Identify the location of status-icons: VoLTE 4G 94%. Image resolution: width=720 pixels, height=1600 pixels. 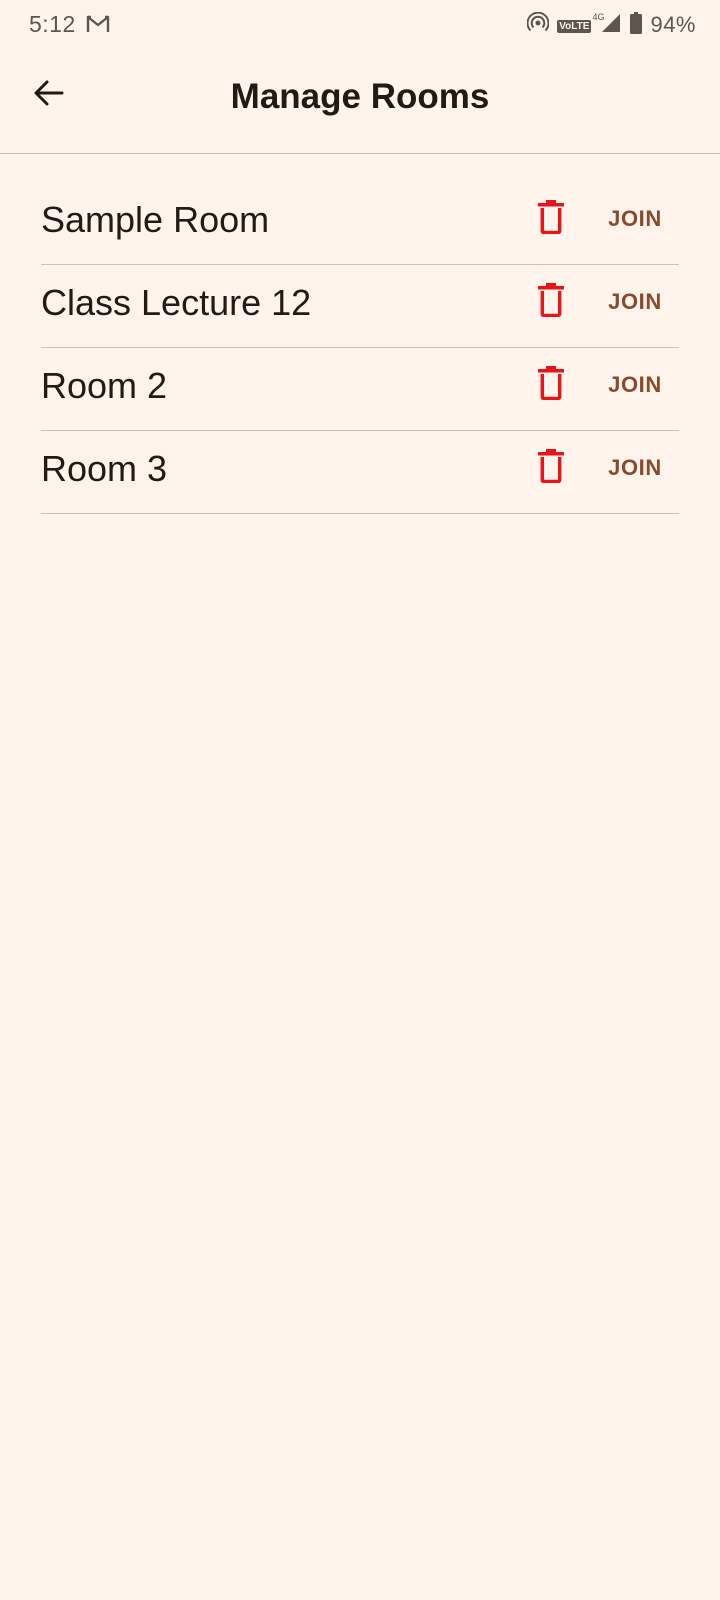
(611, 25).